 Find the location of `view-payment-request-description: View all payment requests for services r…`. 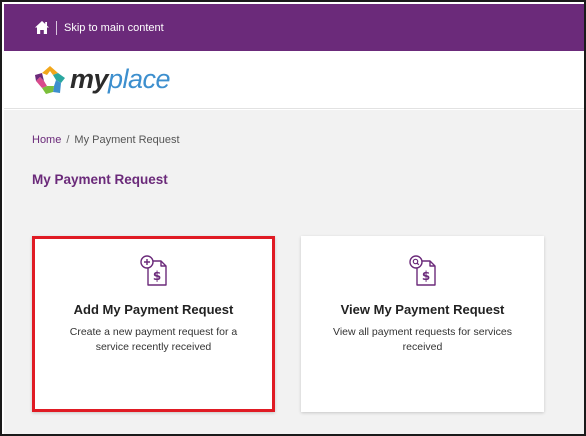

view-payment-request-description: View all payment requests for services r… is located at coordinates (422, 339).